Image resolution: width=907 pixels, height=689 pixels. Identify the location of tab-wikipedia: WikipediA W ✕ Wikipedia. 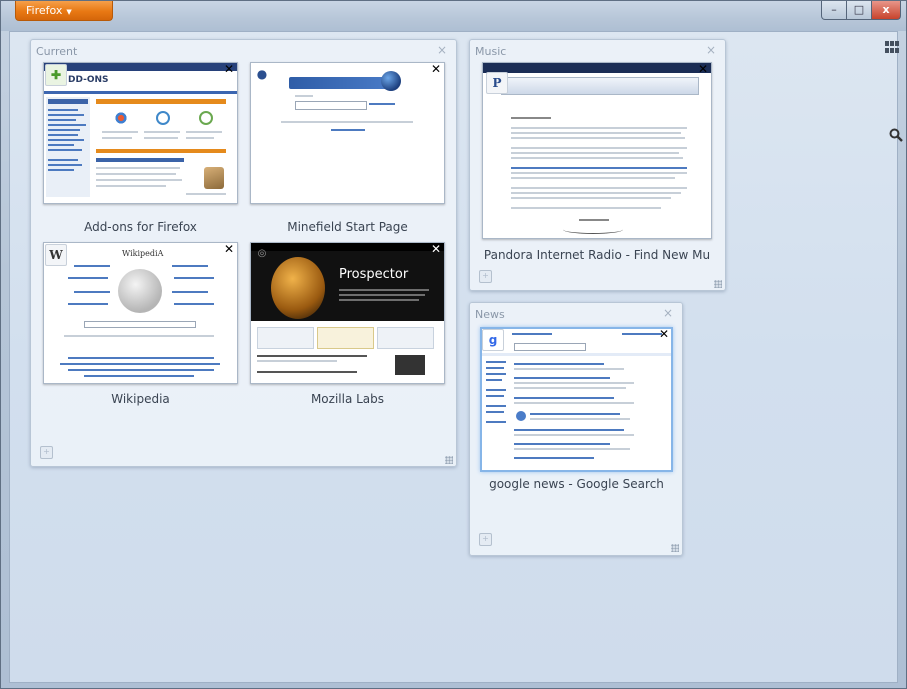
(140, 328).